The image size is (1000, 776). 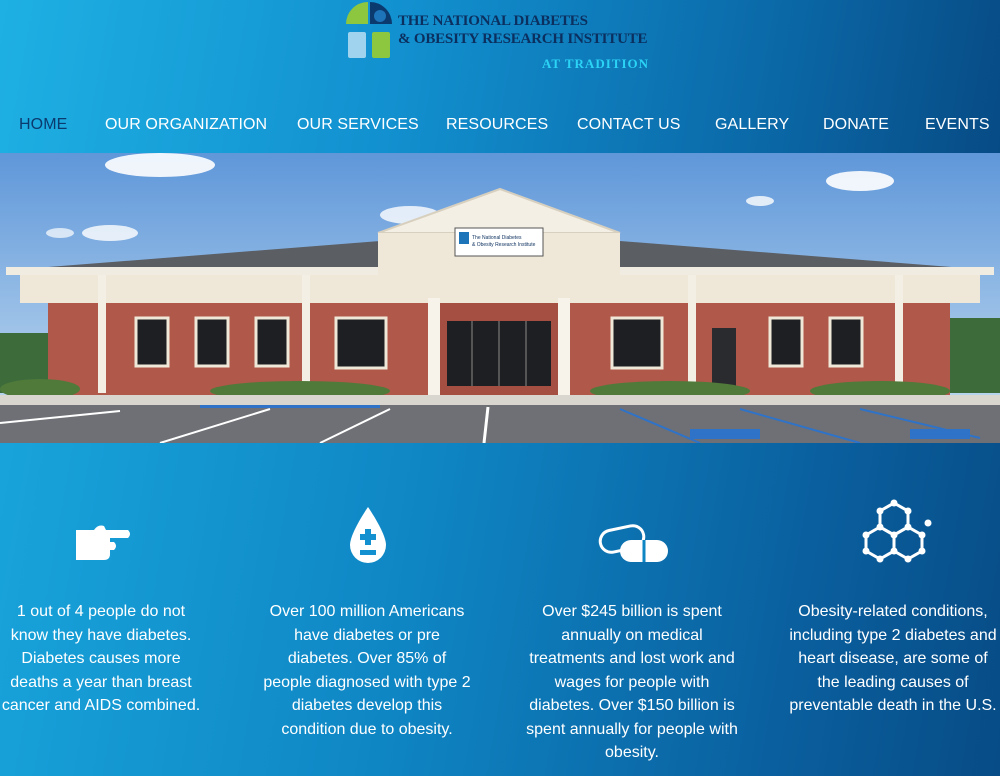 I want to click on nav-our-services: OUR SERVICES, so click(x=358, y=125).